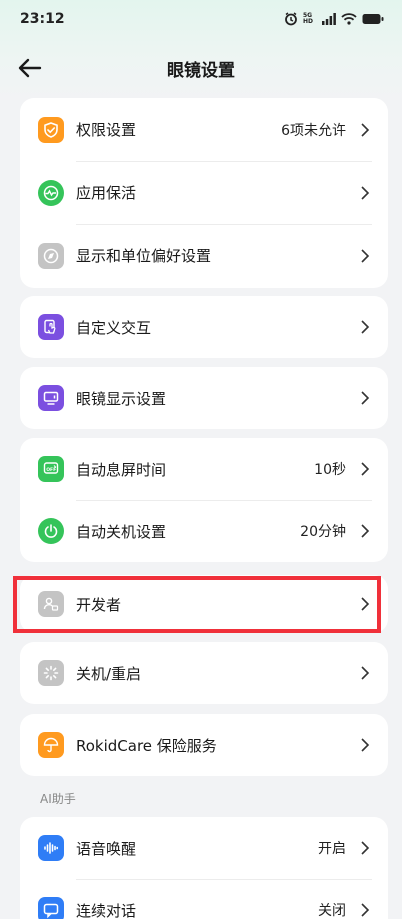 This screenshot has width=402, height=919. Describe the element at coordinates (51, 469) in the screenshot. I see `screen-off-icon: OFF` at that location.